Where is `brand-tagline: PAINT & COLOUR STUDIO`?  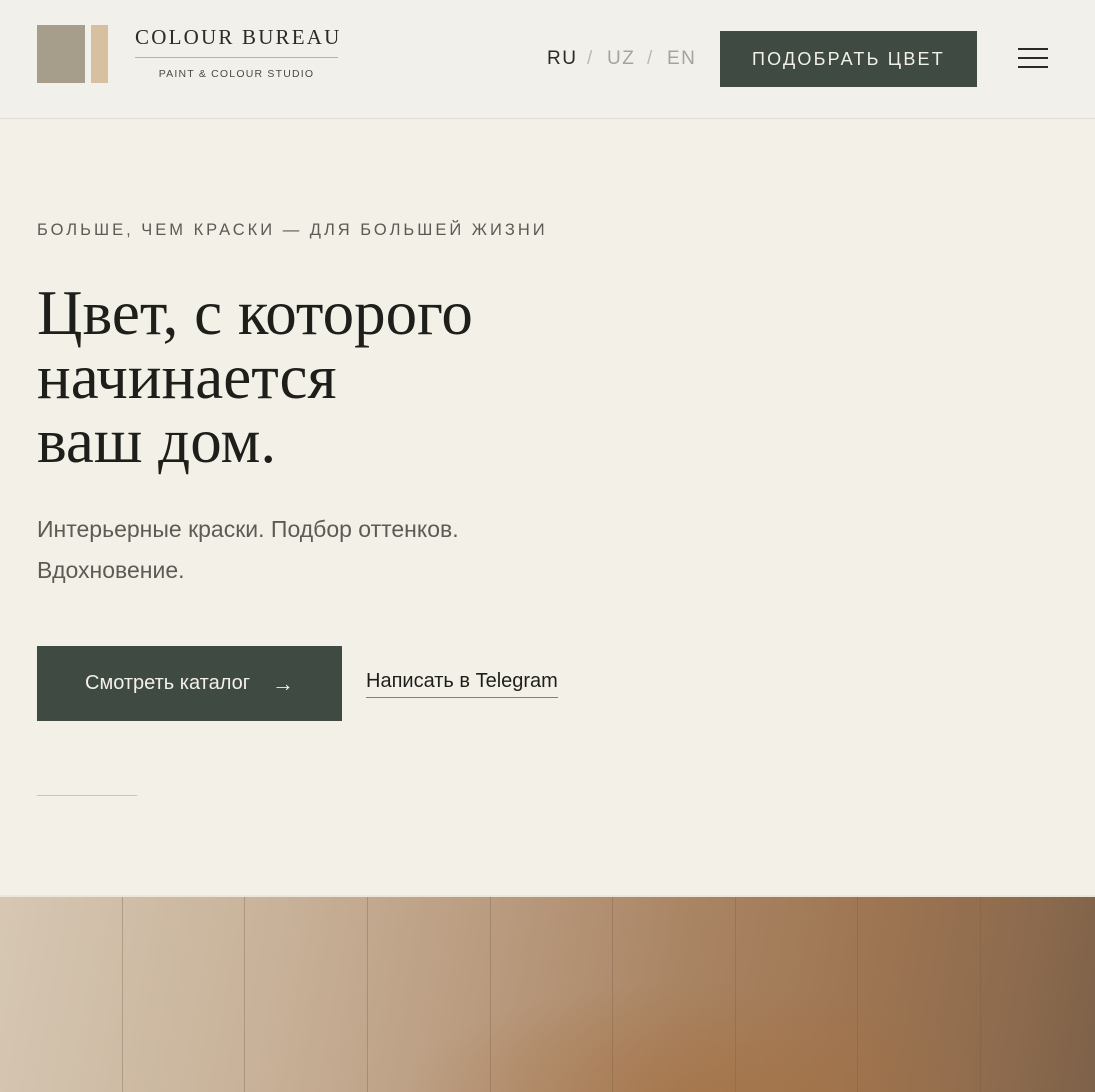
brand-tagline: PAINT & COLOUR STUDIO is located at coordinates (236, 74).